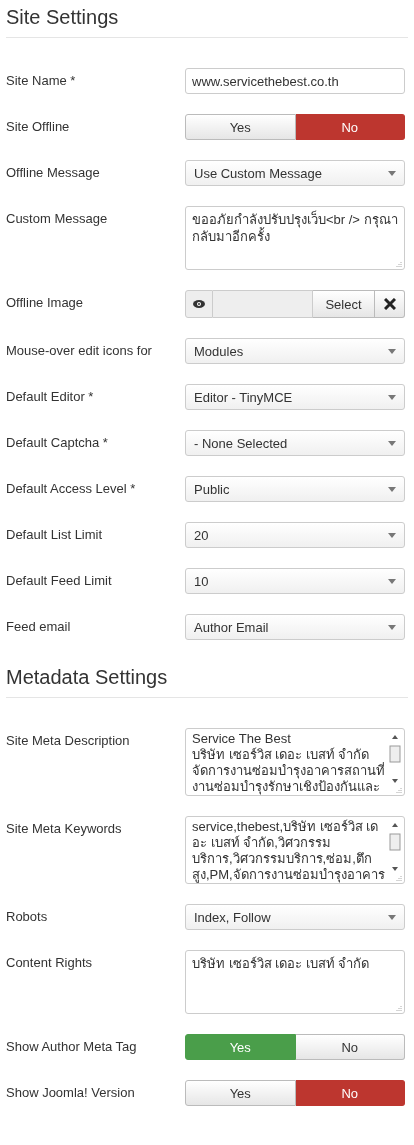  What do you see at coordinates (207, 679) in the screenshot?
I see `section-heading: Metadata Settings` at bounding box center [207, 679].